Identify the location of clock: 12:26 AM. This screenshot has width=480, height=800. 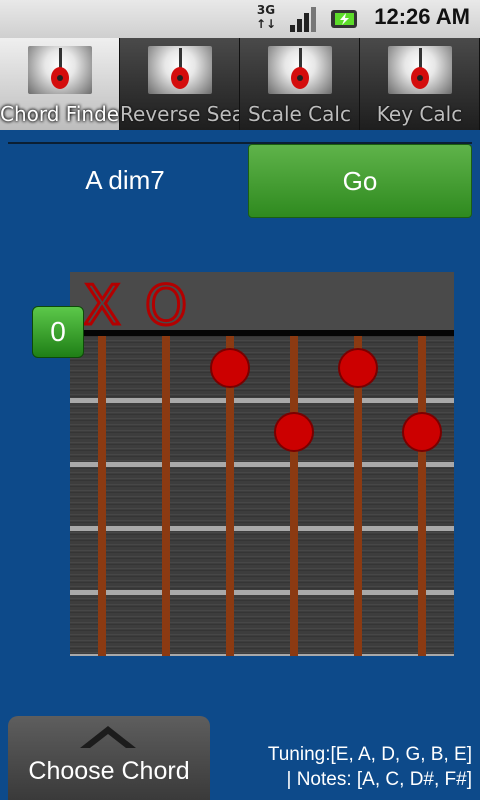
(422, 16).